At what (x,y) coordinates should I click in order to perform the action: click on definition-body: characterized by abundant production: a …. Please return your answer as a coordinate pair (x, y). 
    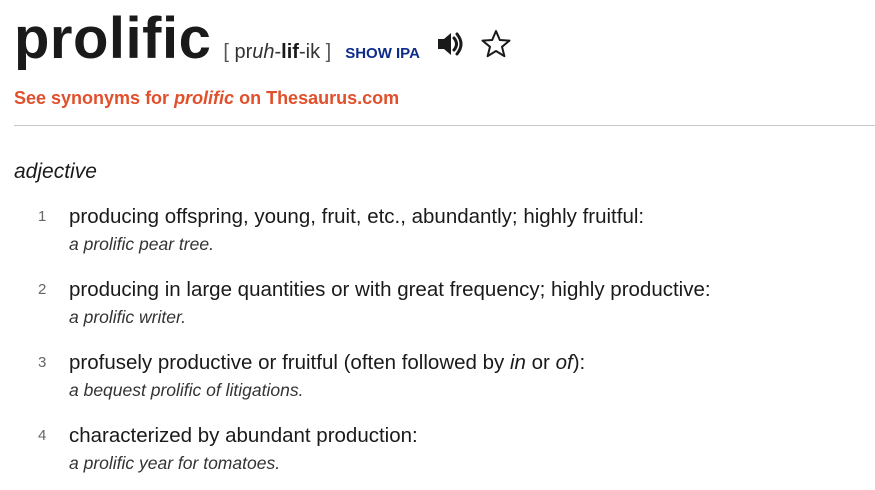
    Looking at the image, I should click on (466, 456).